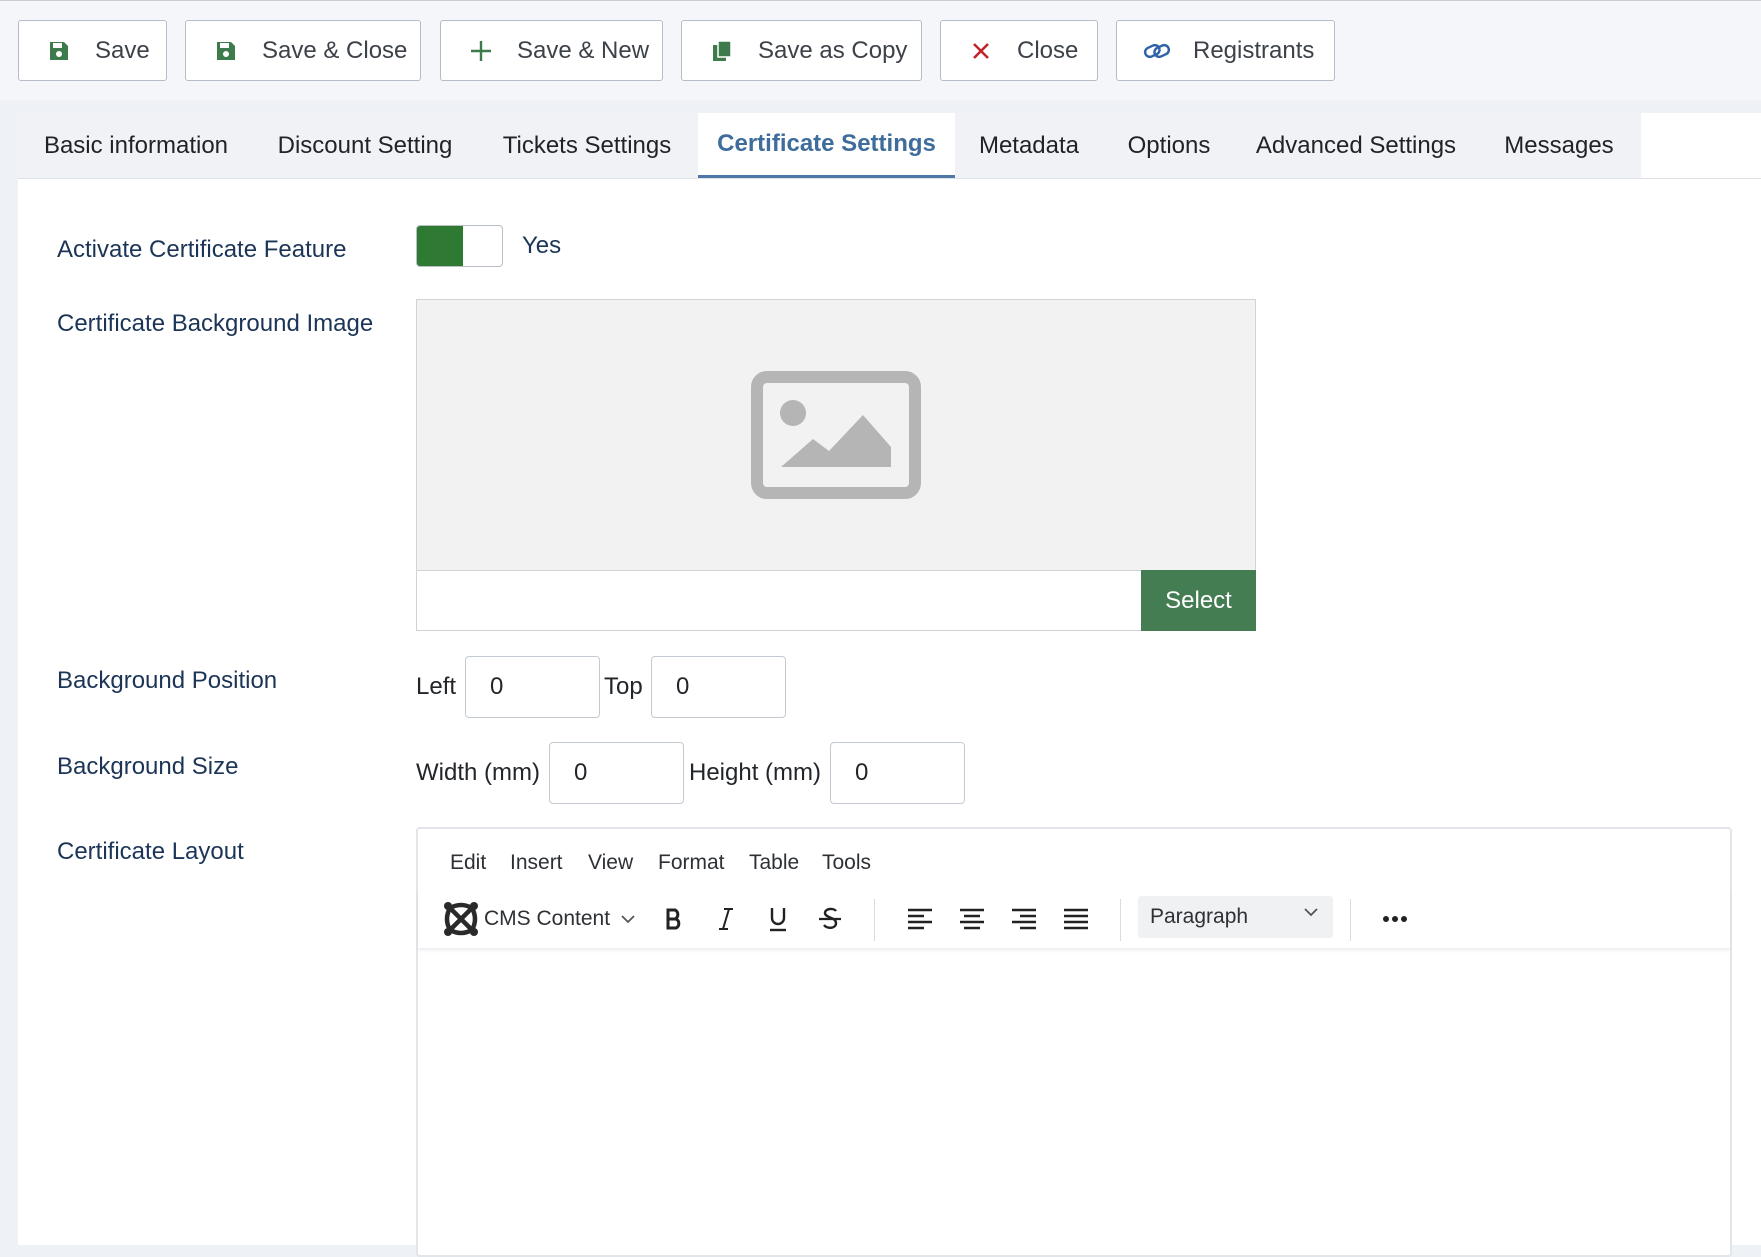 Image resolution: width=1761 pixels, height=1257 pixels. Describe the element at coordinates (468, 863) in the screenshot. I see `menu-edit: Edit` at that location.